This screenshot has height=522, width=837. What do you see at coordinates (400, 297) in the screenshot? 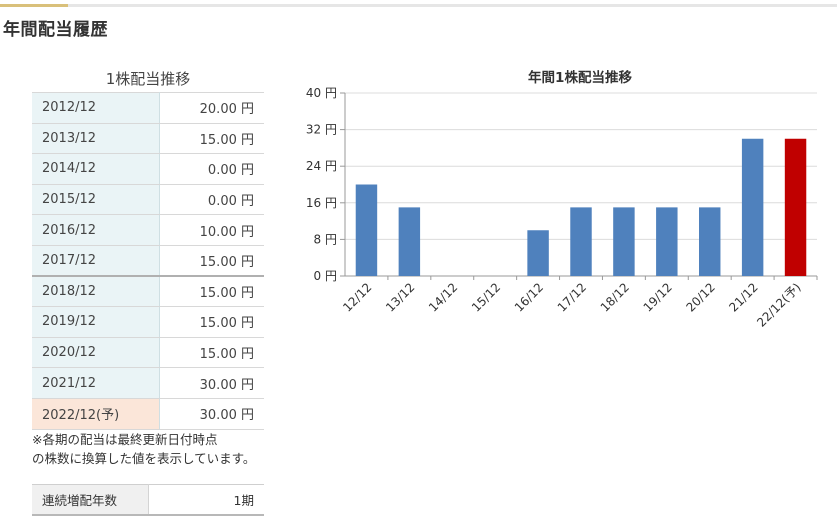
I see `x-tick-label: 13/12` at bounding box center [400, 297].